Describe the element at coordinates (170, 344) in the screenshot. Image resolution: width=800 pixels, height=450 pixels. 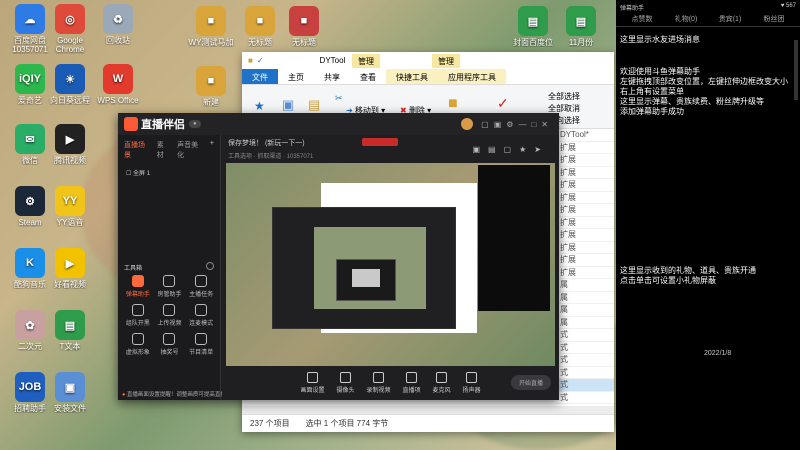
I see `tool-item: 抽奖号` at that location.